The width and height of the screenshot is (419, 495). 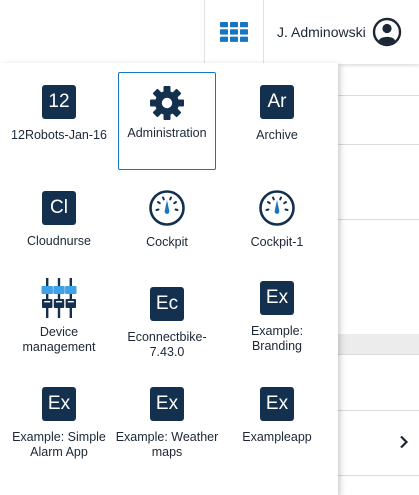 What do you see at coordinates (167, 230) in the screenshot?
I see `app-tile: Cockpit` at bounding box center [167, 230].